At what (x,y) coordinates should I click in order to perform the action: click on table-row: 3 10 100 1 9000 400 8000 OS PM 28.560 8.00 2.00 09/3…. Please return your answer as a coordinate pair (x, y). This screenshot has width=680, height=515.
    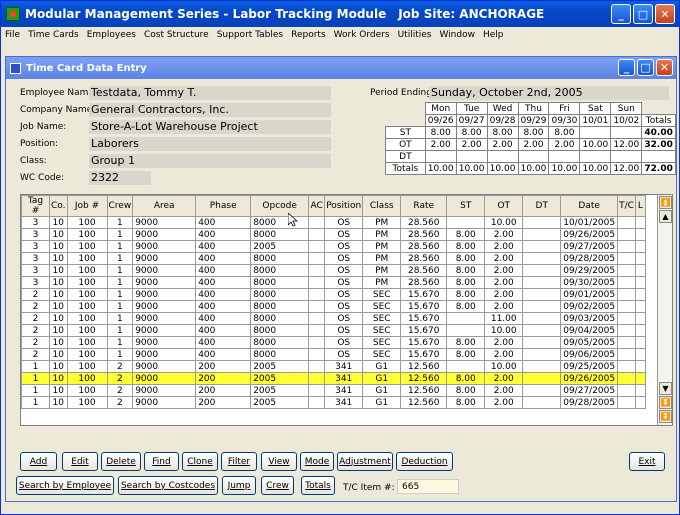
    Looking at the image, I should click on (333, 282).